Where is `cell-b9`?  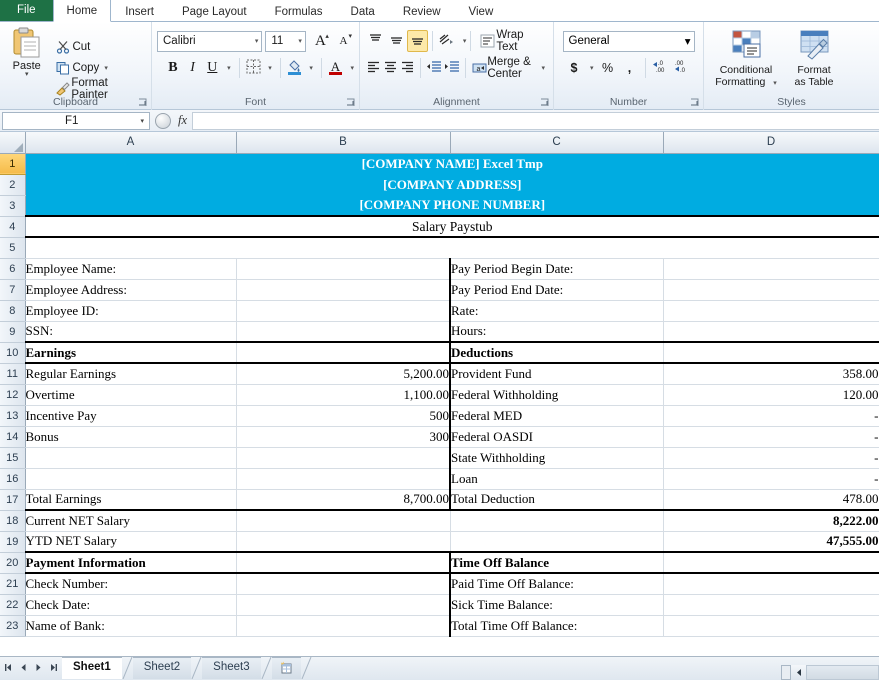 cell-b9 is located at coordinates (343, 332).